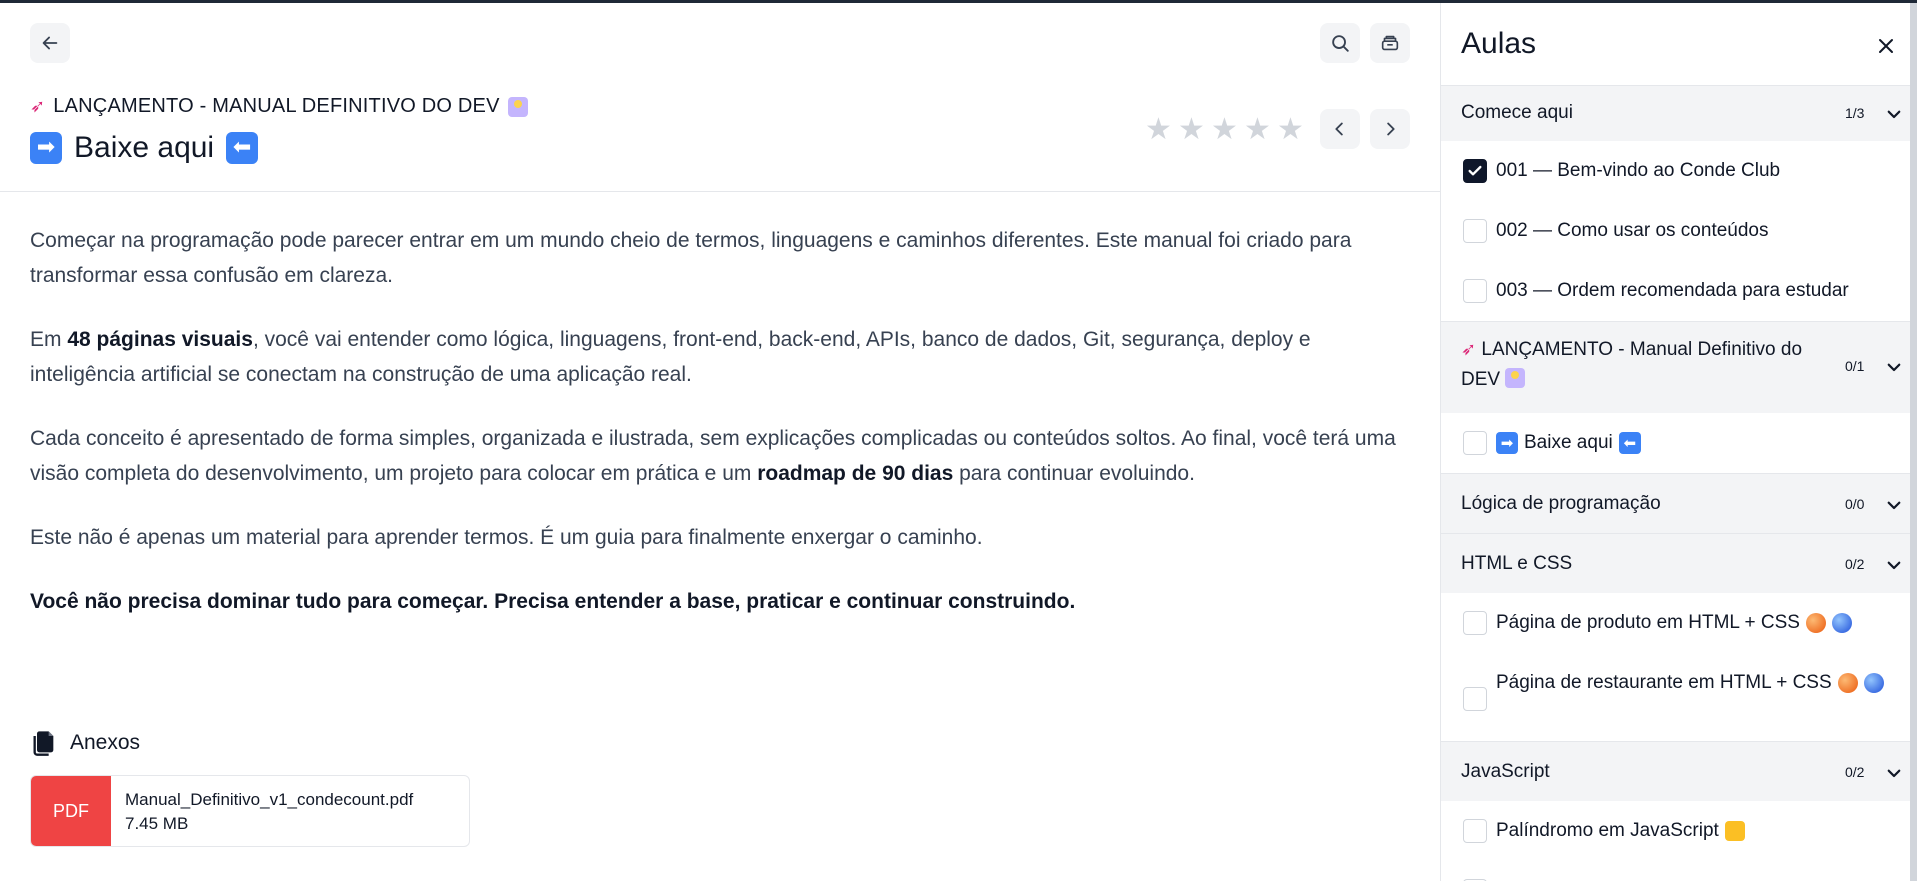 Image resolution: width=1917 pixels, height=881 pixels. I want to click on header-divider, so click(720, 191).